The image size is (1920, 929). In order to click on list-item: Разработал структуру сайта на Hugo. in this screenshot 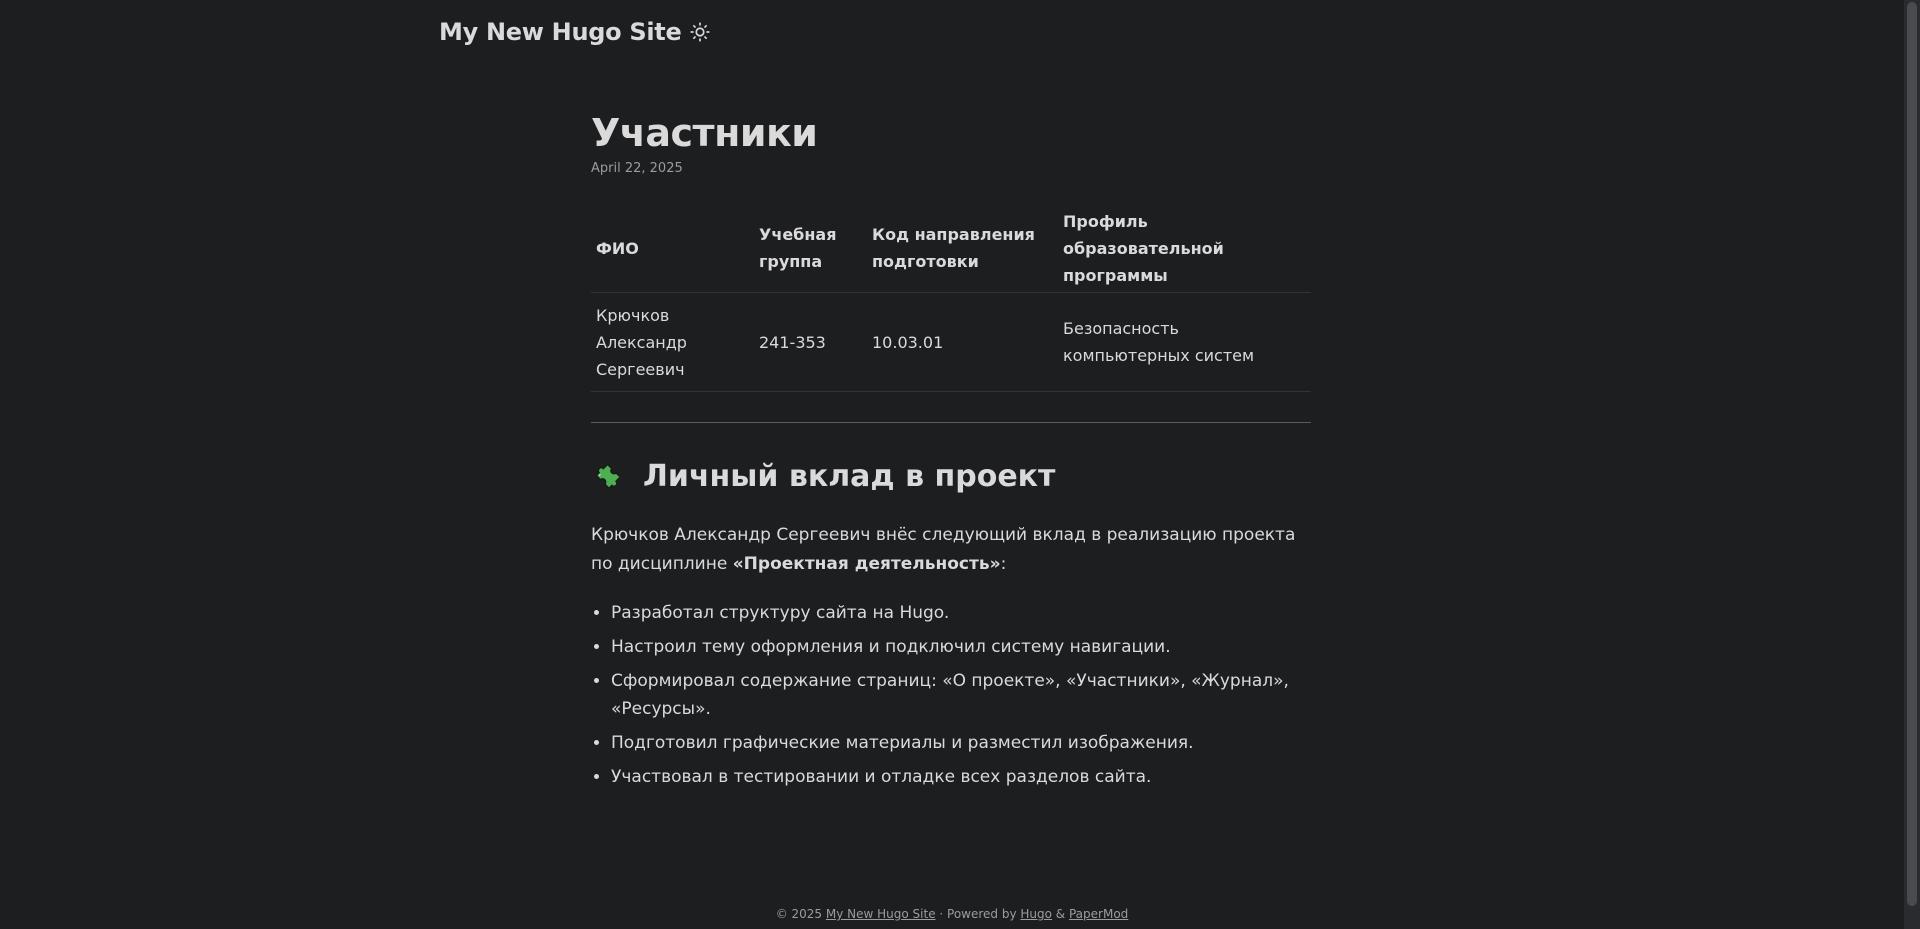, I will do `click(961, 613)`.